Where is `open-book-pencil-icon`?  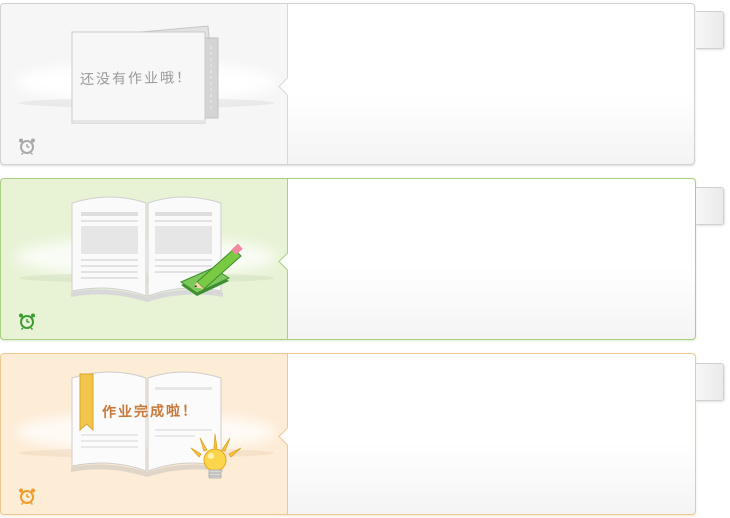 open-book-pencil-icon is located at coordinates (157, 249).